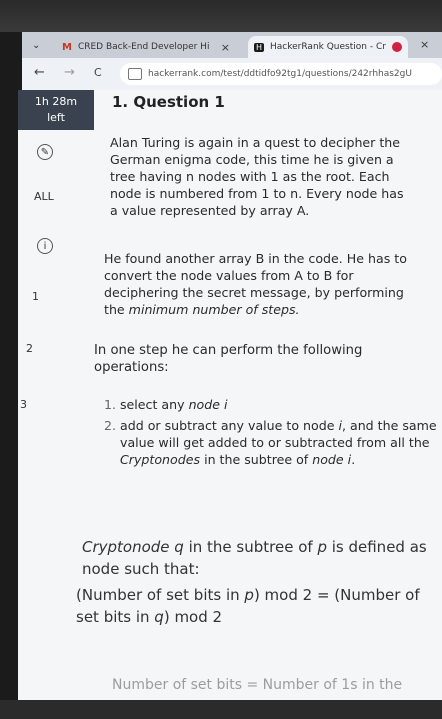 The width and height of the screenshot is (442, 719). What do you see at coordinates (353, 459) in the screenshot?
I see `list-text: .` at bounding box center [353, 459].